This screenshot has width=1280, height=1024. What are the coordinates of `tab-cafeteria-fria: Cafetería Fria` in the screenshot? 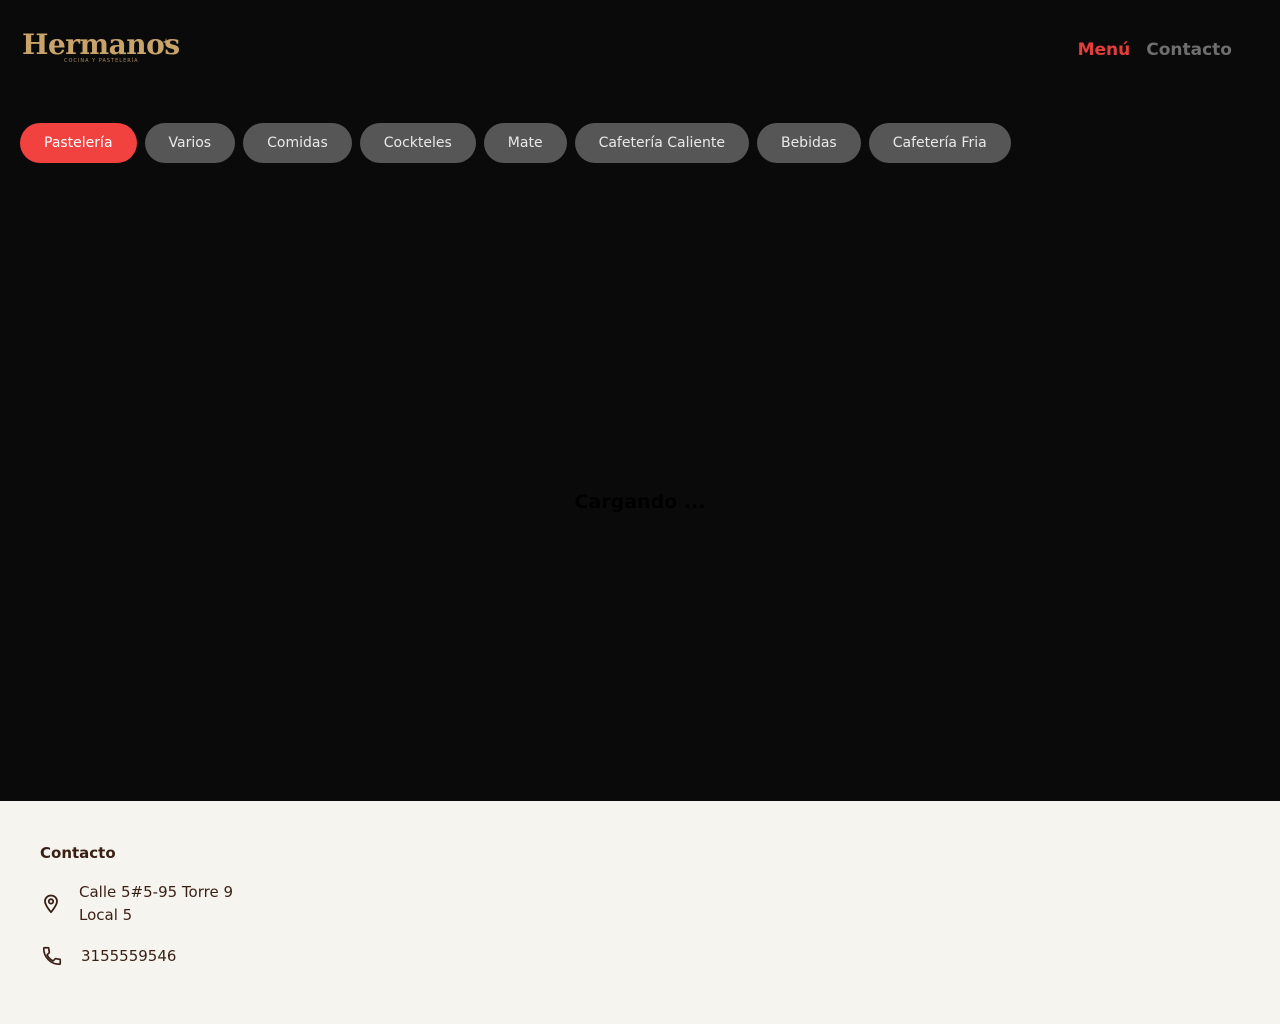 It's located at (939, 143).